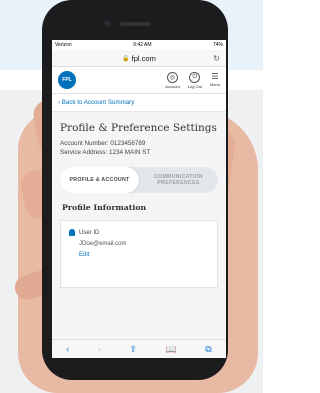  I want to click on nav-menu: ☰ Menu, so click(215, 80).